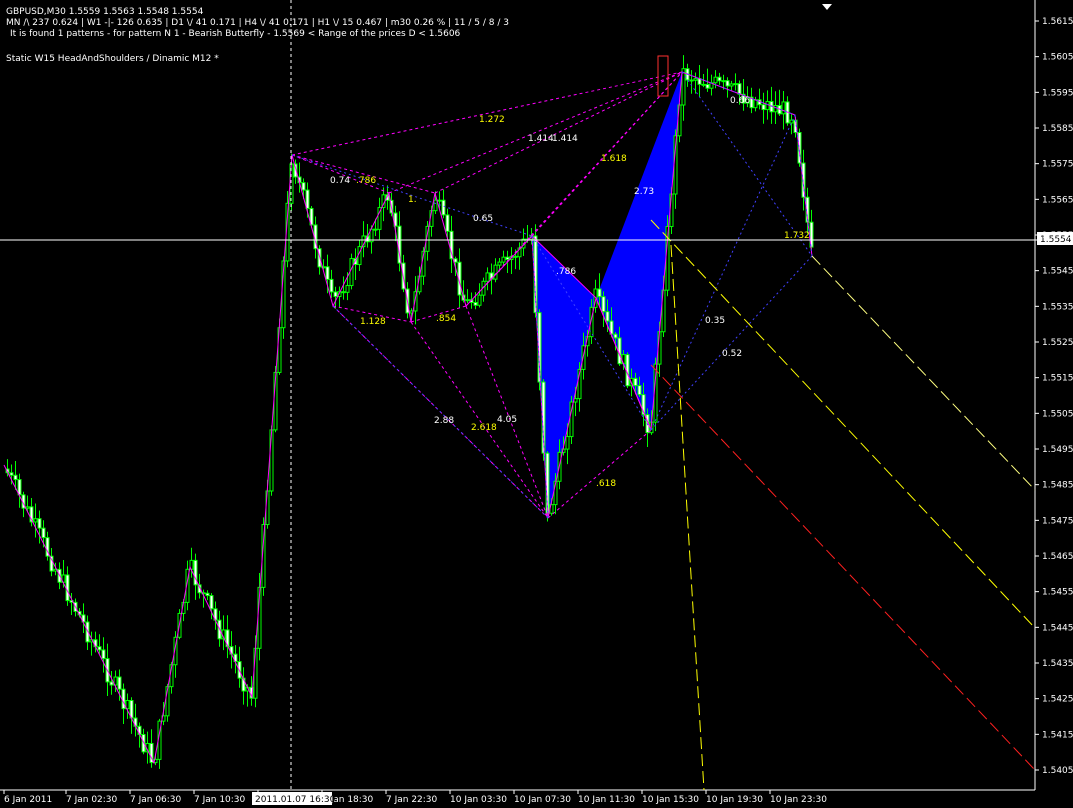 This screenshot has height=808, width=1073. Describe the element at coordinates (478, 800) in the screenshot. I see `time-tick-label: 10 Jan 03:30` at that location.